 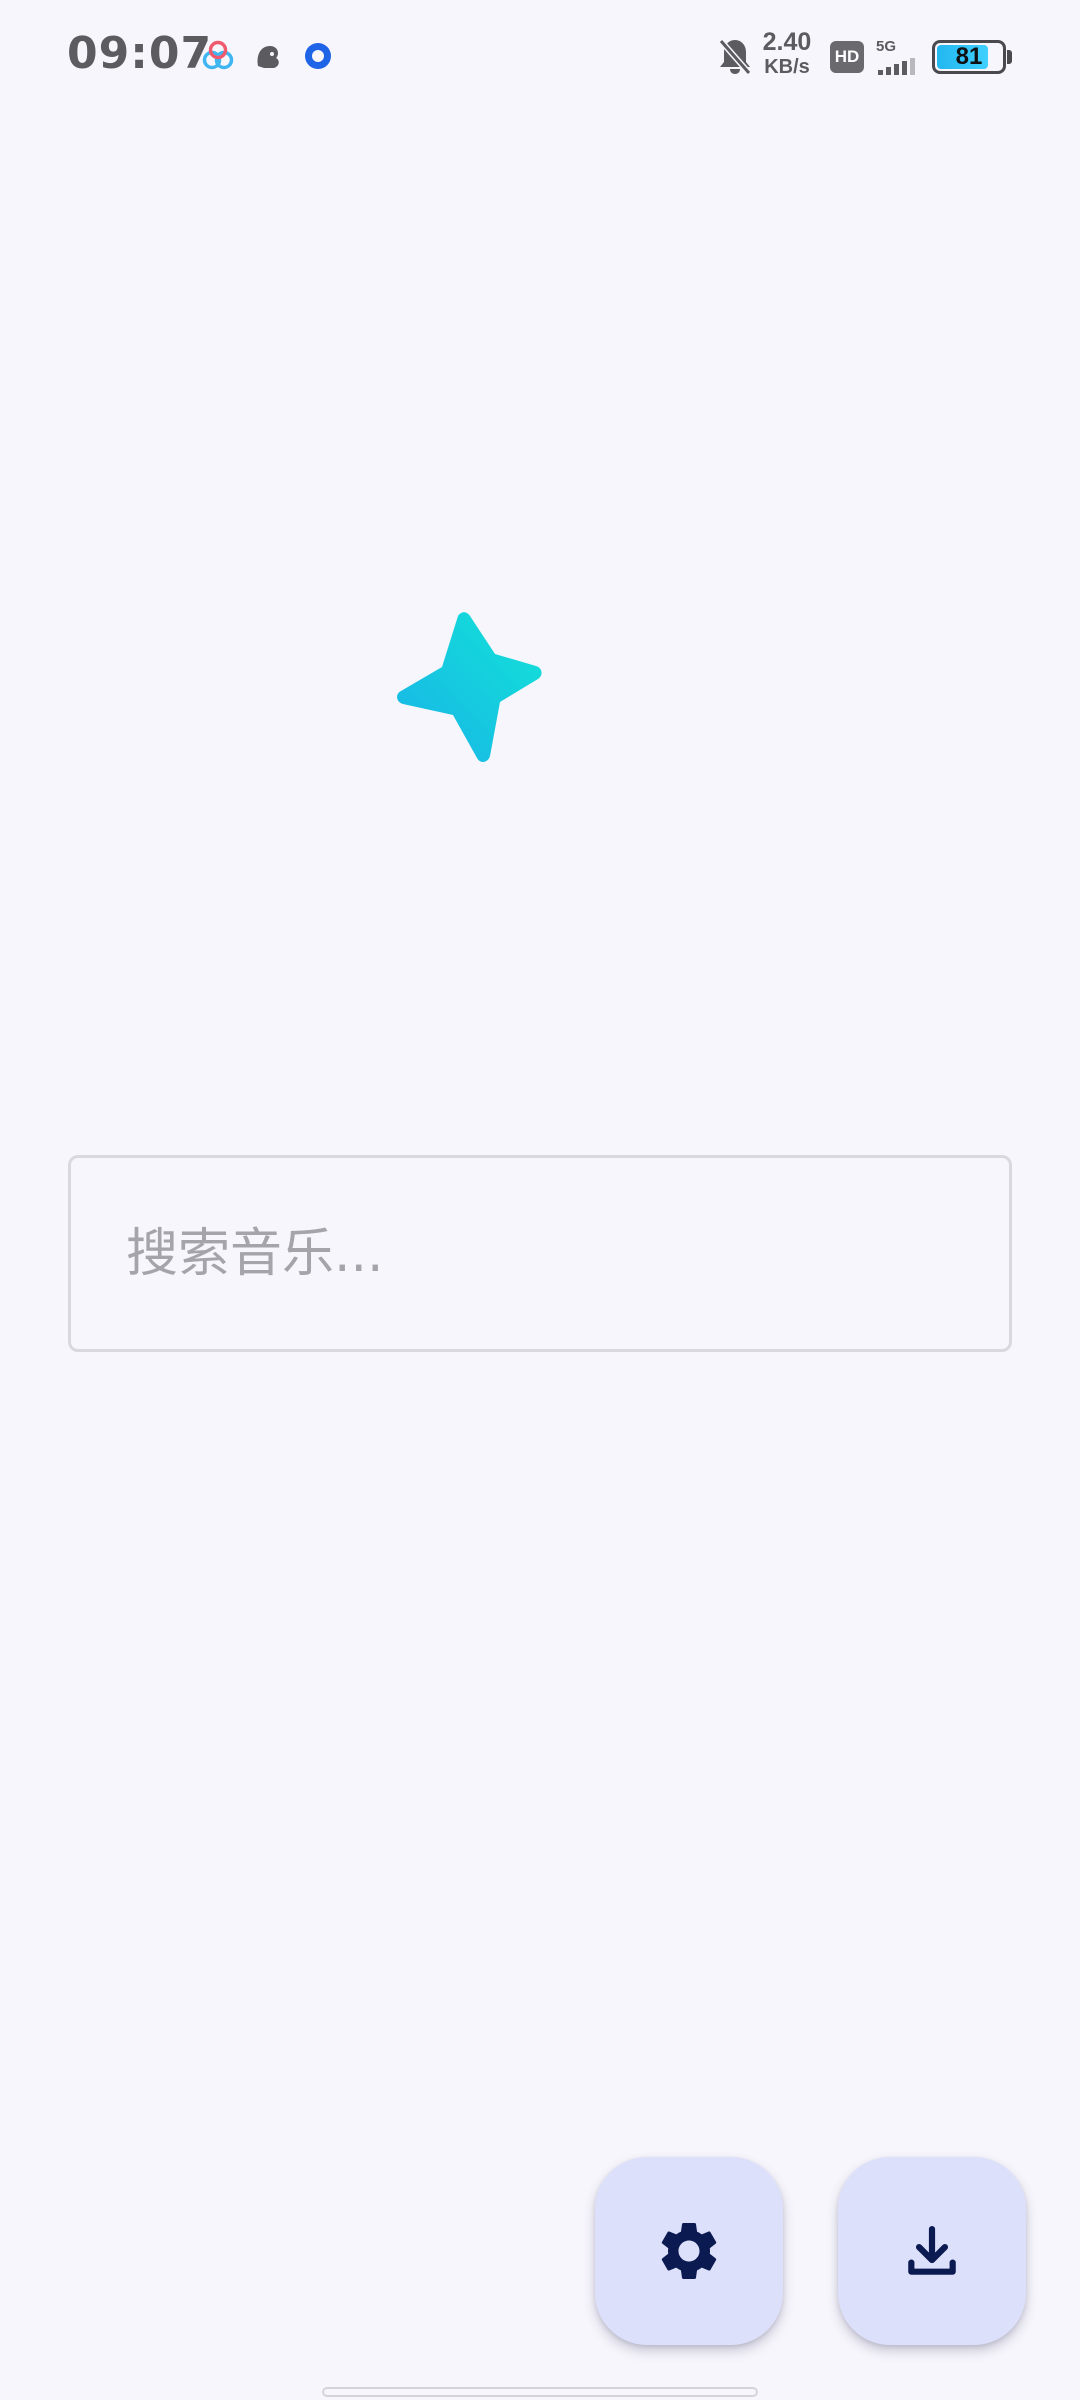 I want to click on network-type: 5G, so click(x=886, y=46).